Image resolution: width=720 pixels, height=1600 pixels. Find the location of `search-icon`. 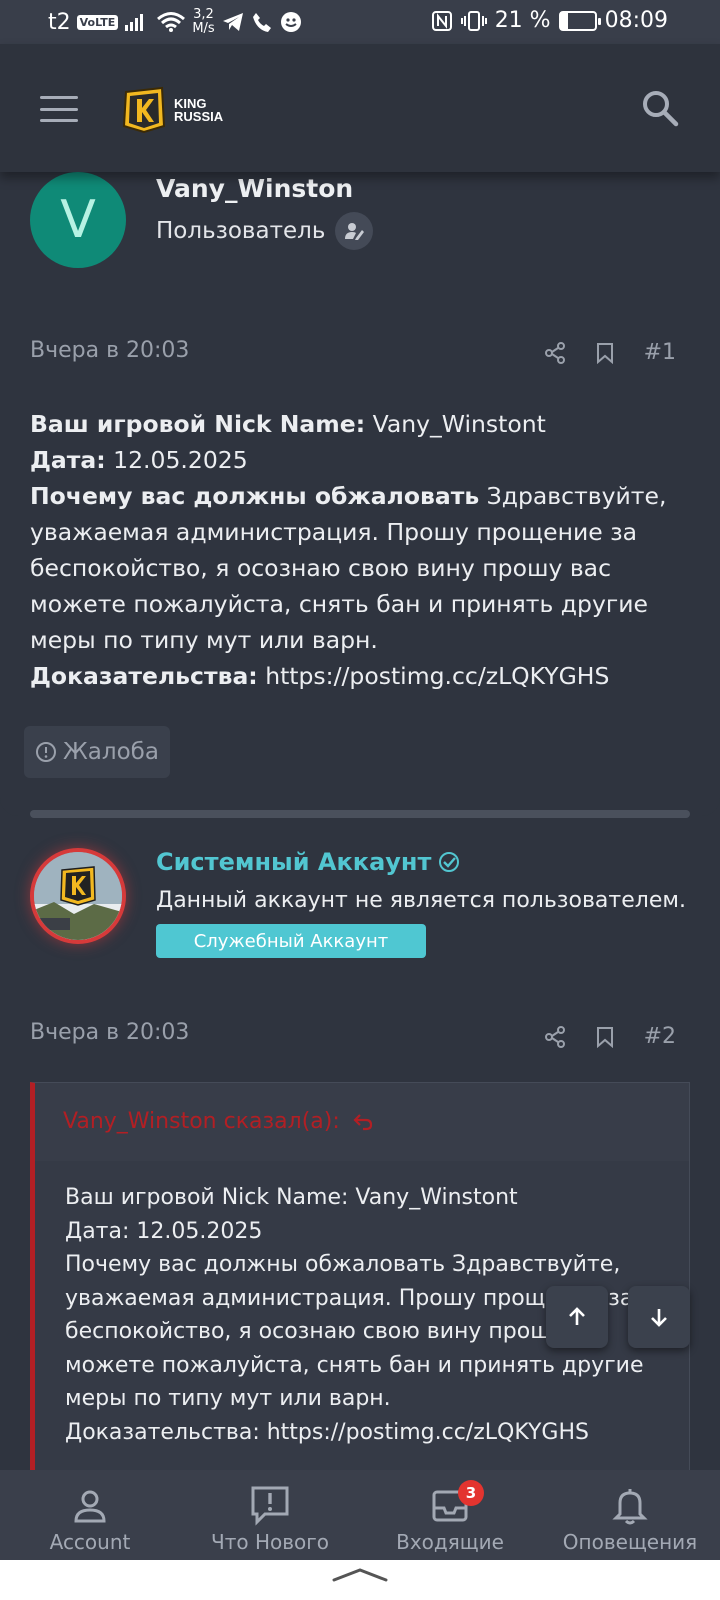

search-icon is located at coordinates (660, 108).